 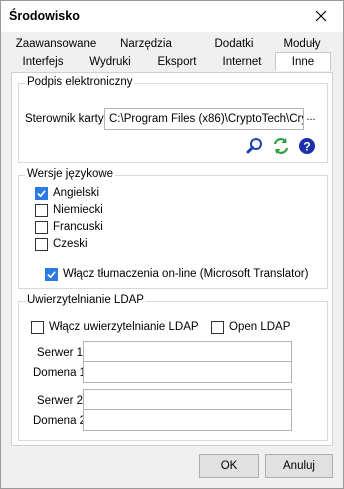 What do you see at coordinates (64, 119) in the screenshot?
I see `card-driver-label: Sterownik karty` at bounding box center [64, 119].